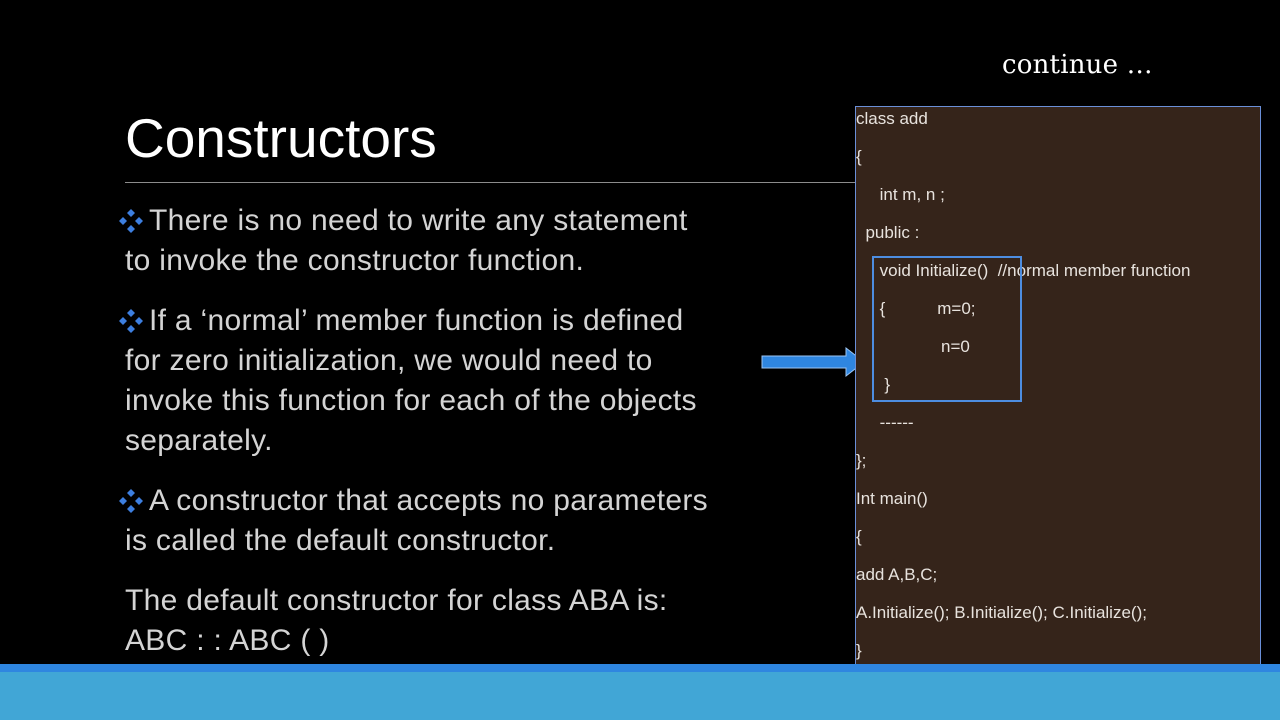 The image size is (1280, 720). What do you see at coordinates (355, 260) in the screenshot?
I see `bullet-line: to invoke the constructor function.` at bounding box center [355, 260].